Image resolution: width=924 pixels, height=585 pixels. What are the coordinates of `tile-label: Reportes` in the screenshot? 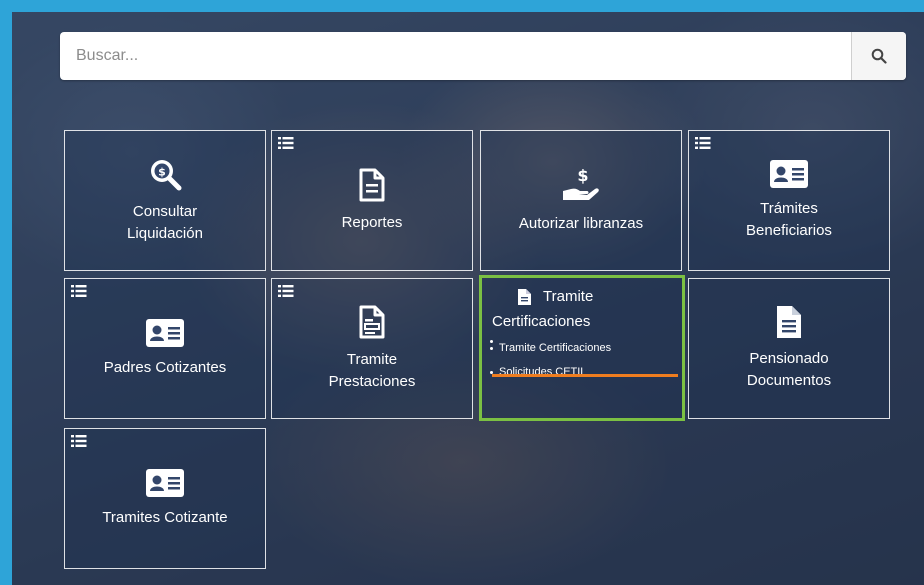 It's located at (372, 222).